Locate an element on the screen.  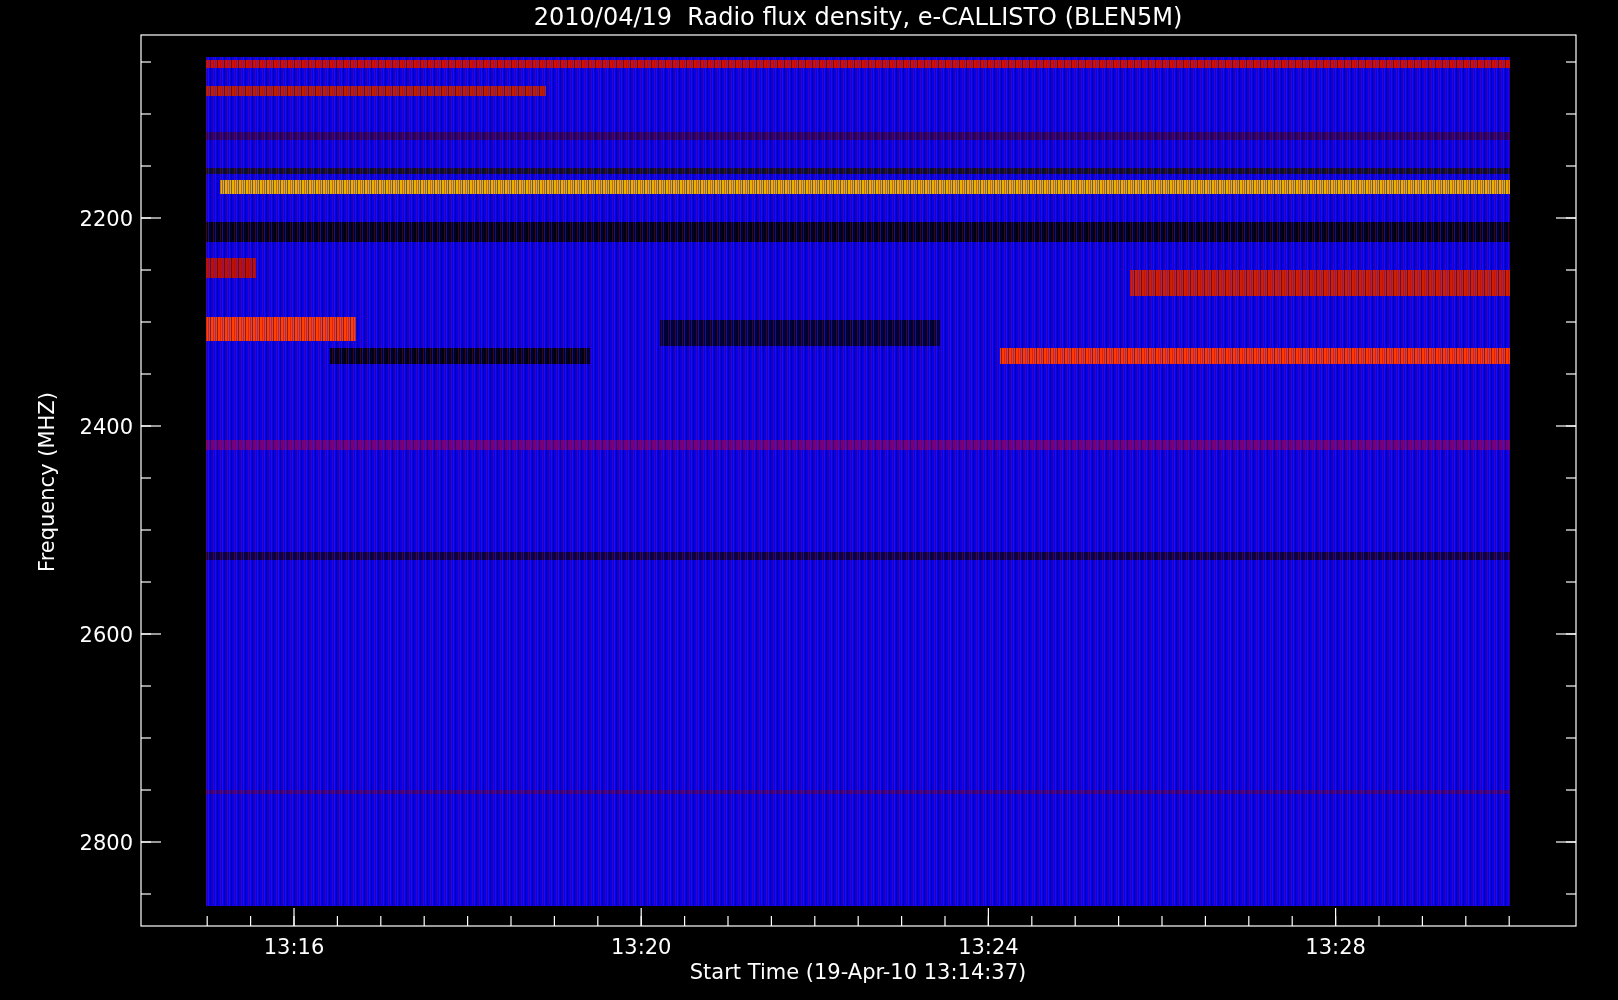
tick-label: 2600 is located at coordinates (106, 635).